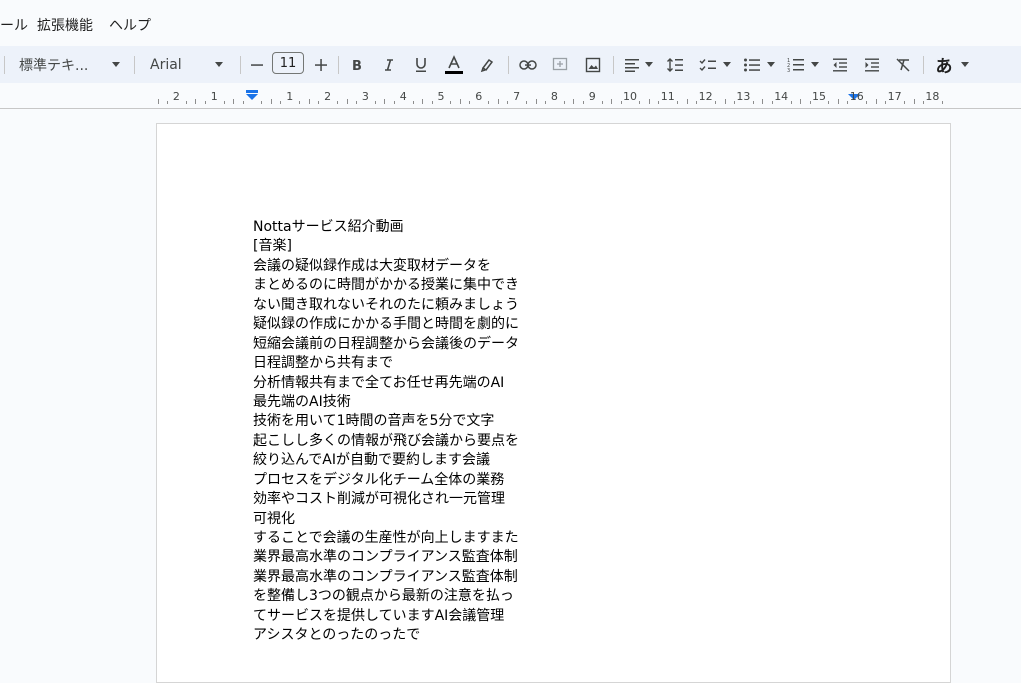 The image size is (1021, 683). I want to click on plus-icon, so click(321, 64).